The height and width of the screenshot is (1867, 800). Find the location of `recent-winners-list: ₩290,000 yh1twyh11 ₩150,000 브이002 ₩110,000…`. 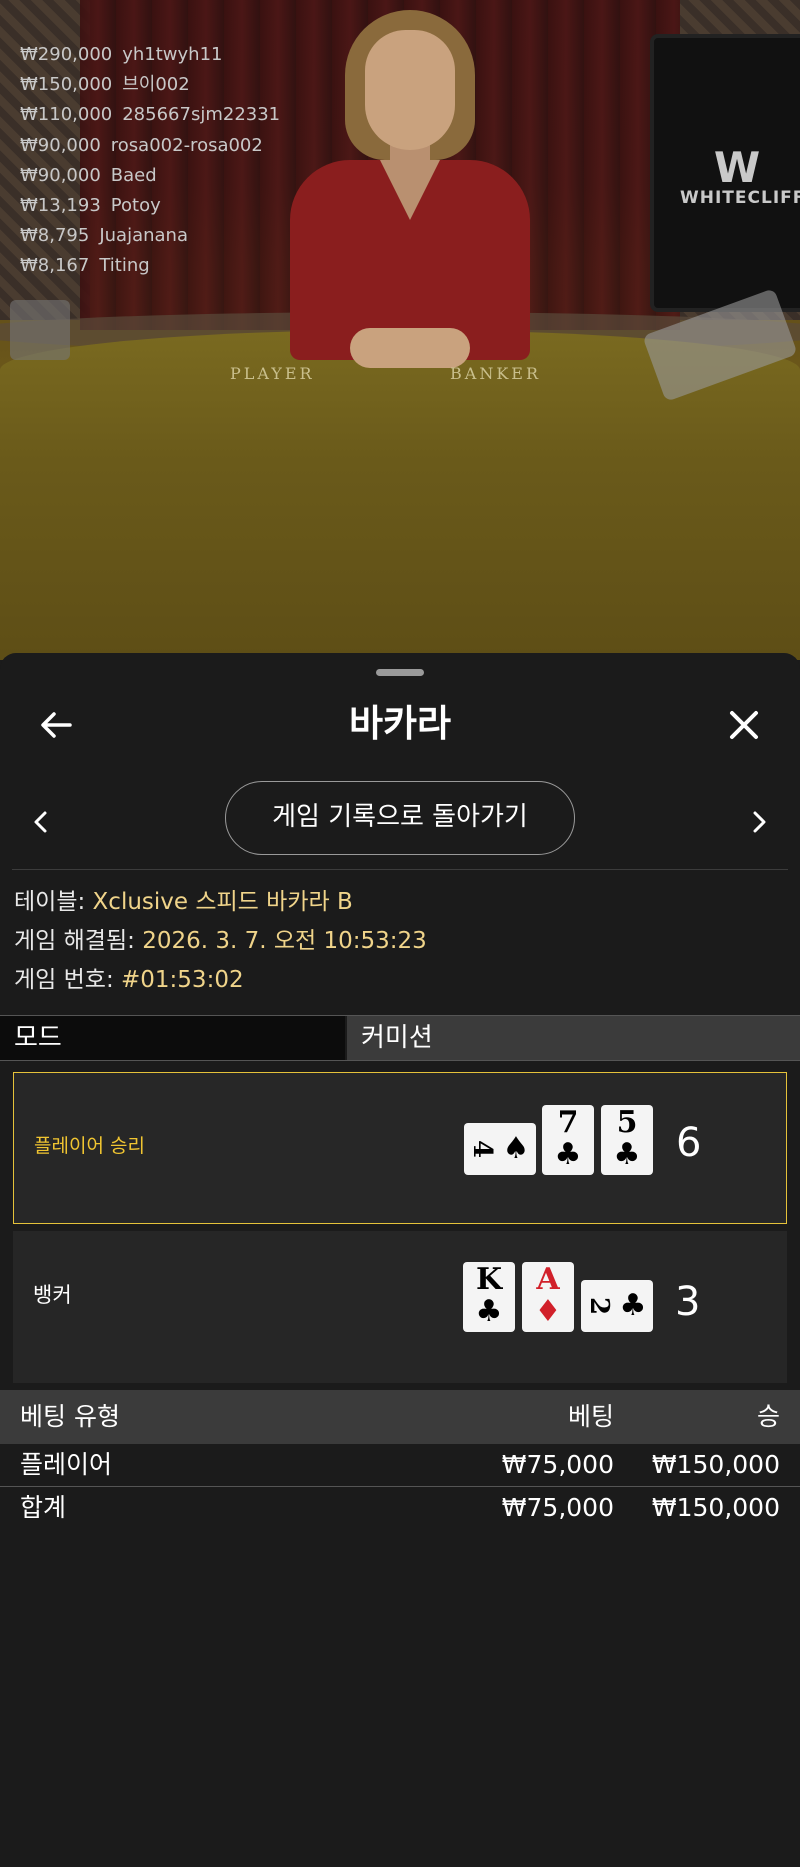

recent-winners-list: ₩290,000 yh1twyh11 ₩150,000 브이002 ₩110,000… is located at coordinates (150, 161).